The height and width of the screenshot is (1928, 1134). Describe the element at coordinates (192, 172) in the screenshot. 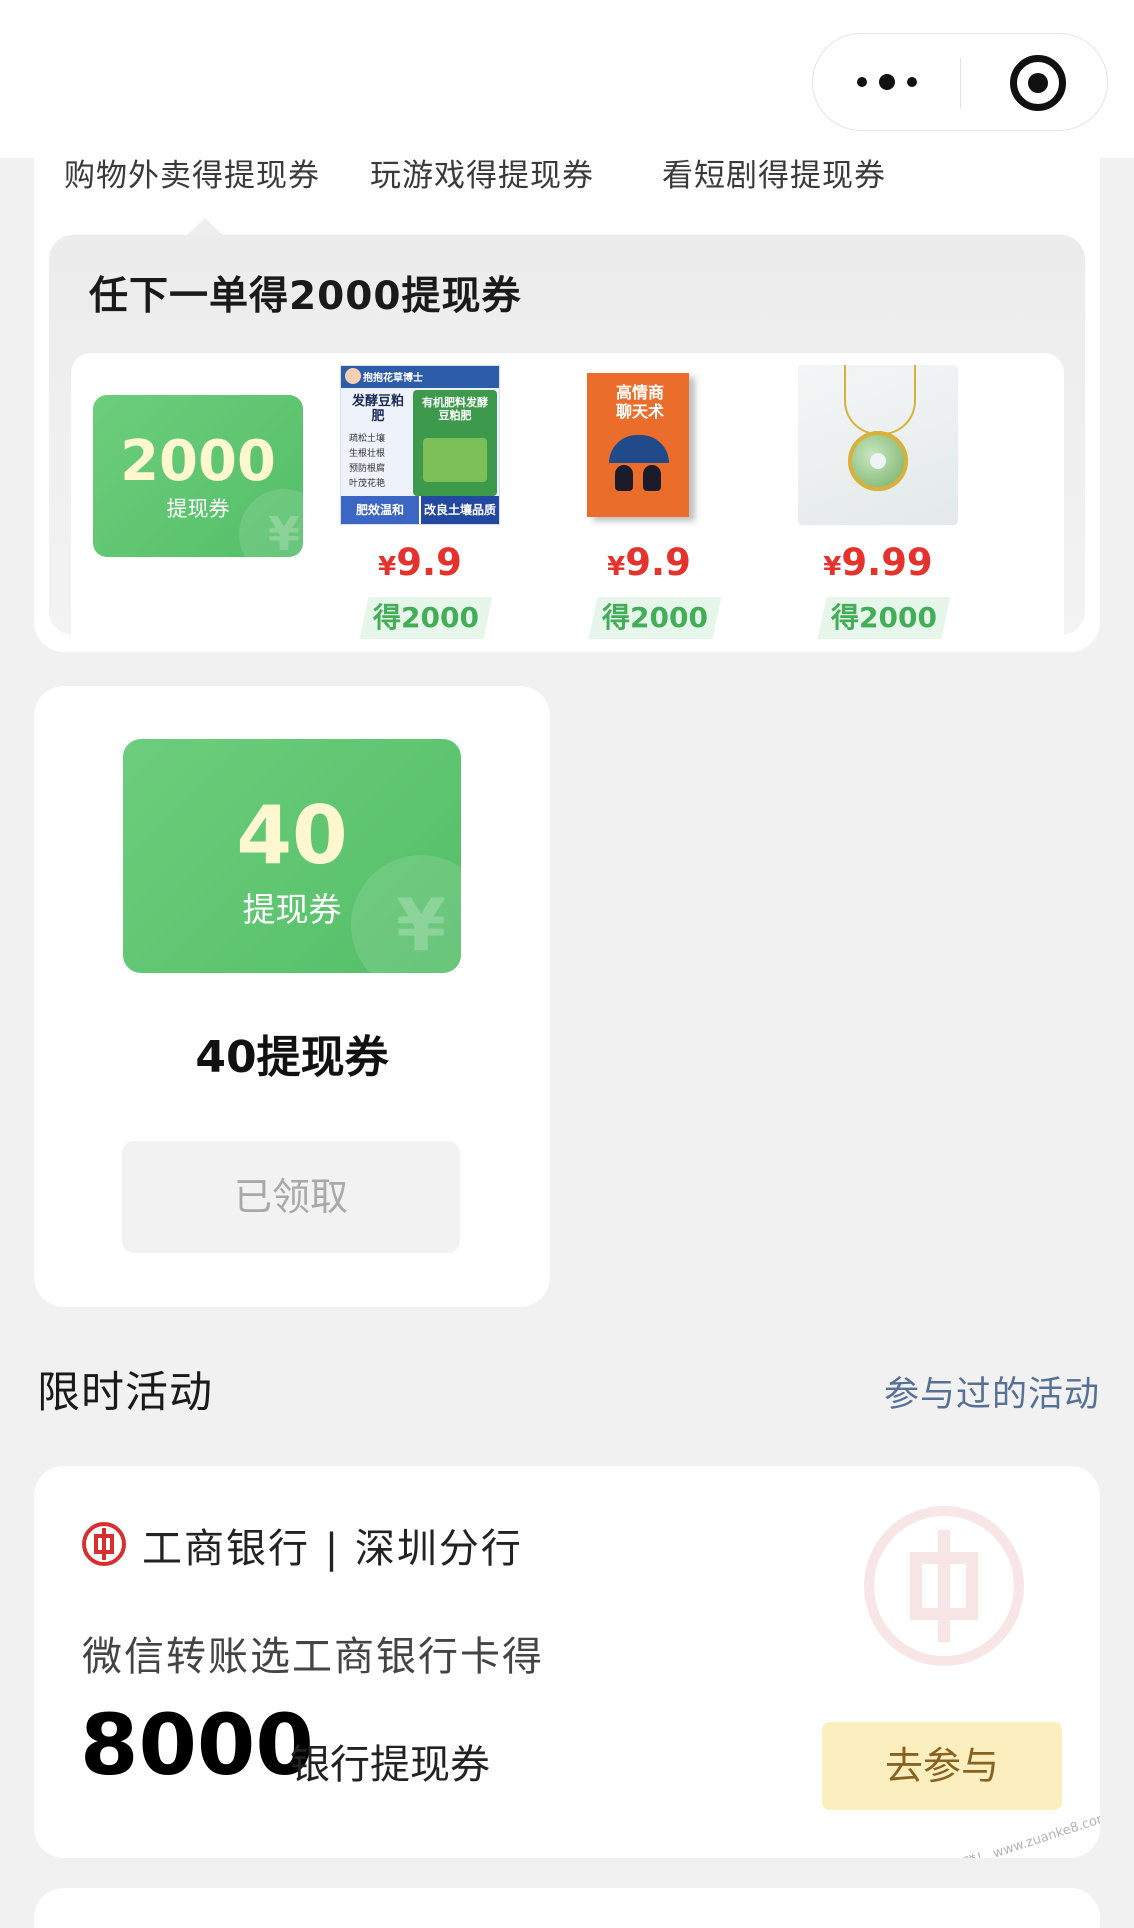

I see `tab-shopping: 购物外卖得提现券` at that location.